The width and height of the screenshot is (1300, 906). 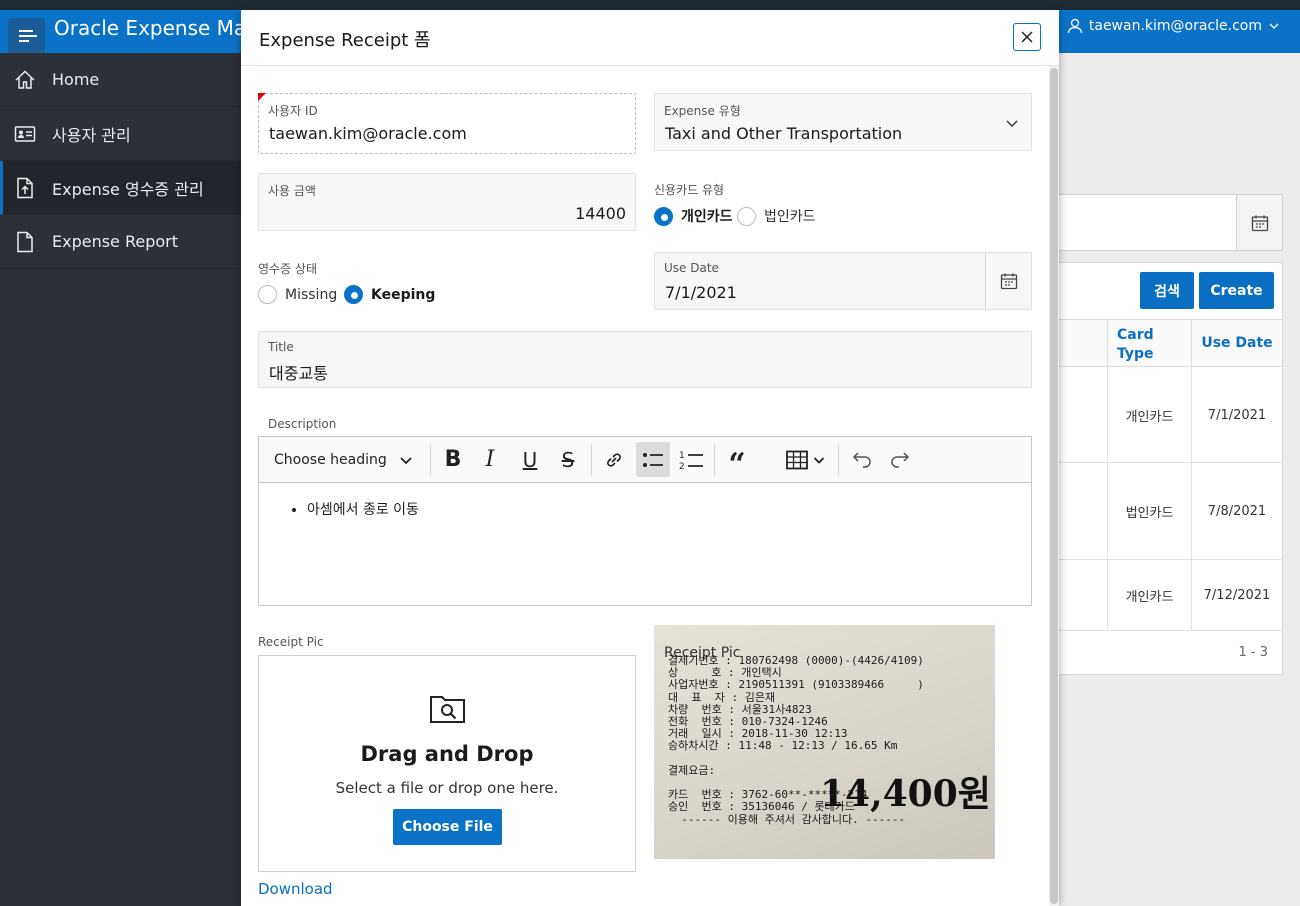 What do you see at coordinates (650, 38) in the screenshot?
I see `dialog-header: Expense Receipt 폼` at bounding box center [650, 38].